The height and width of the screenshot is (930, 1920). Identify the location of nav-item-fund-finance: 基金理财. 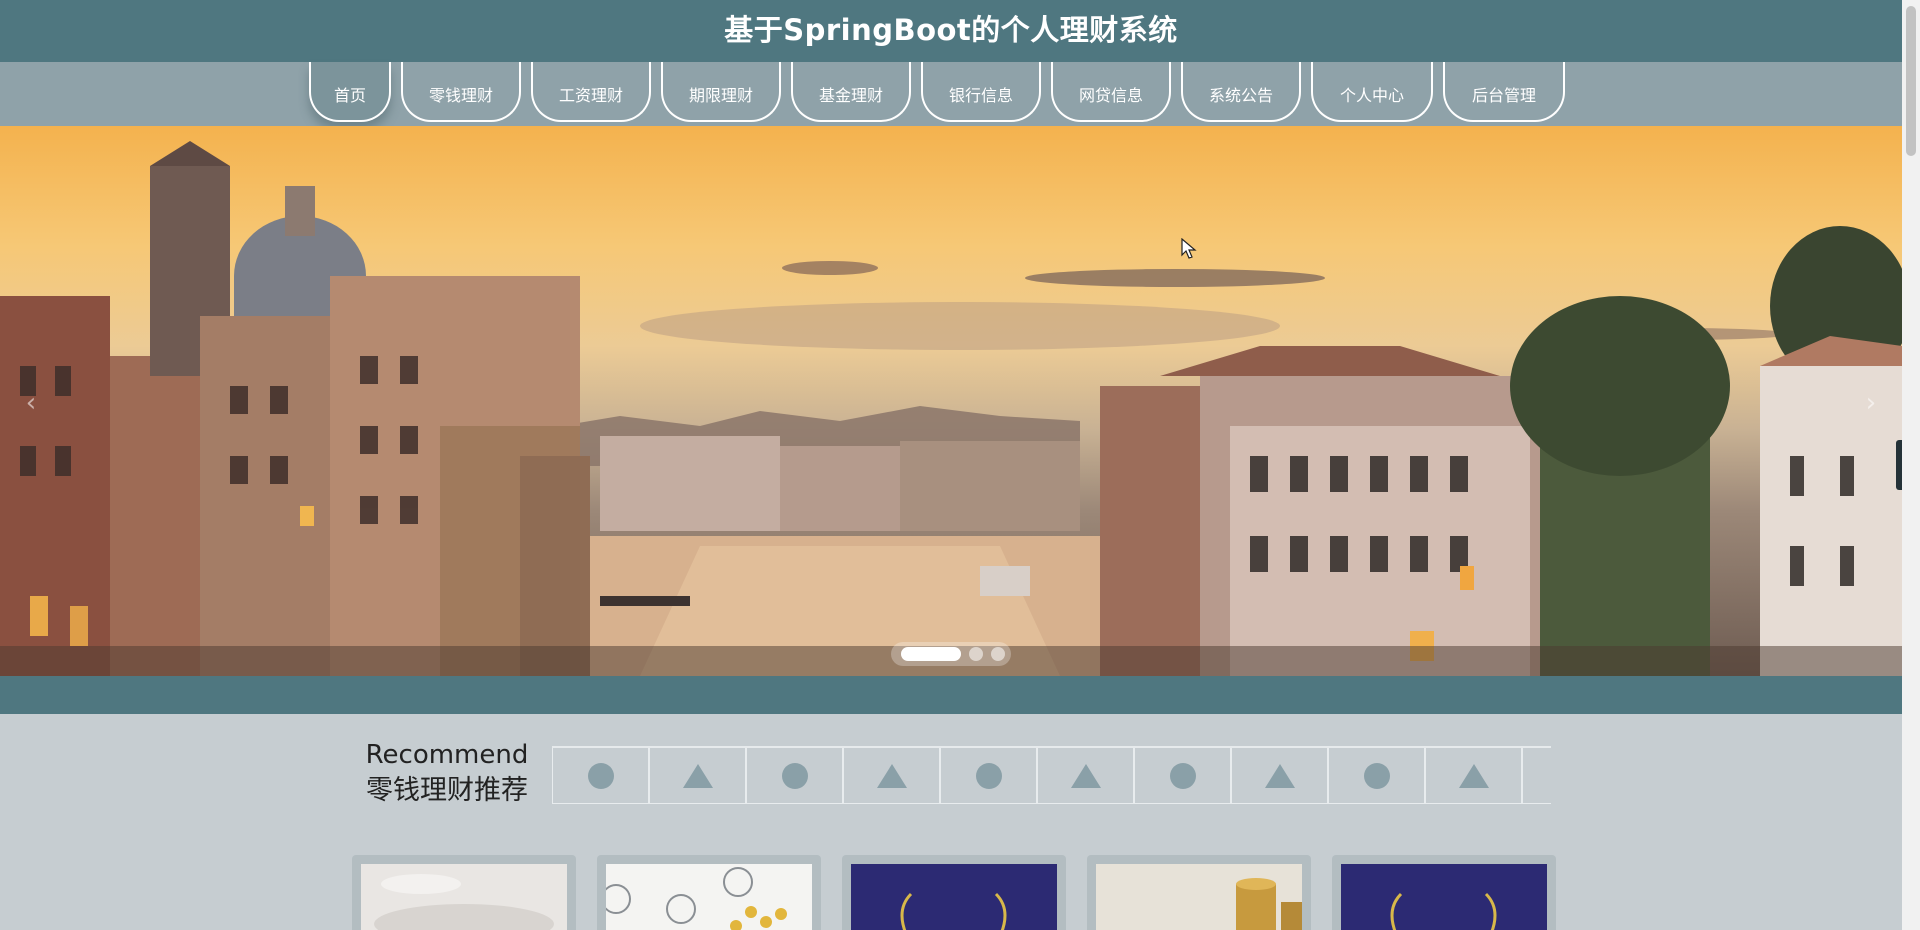
(851, 92).